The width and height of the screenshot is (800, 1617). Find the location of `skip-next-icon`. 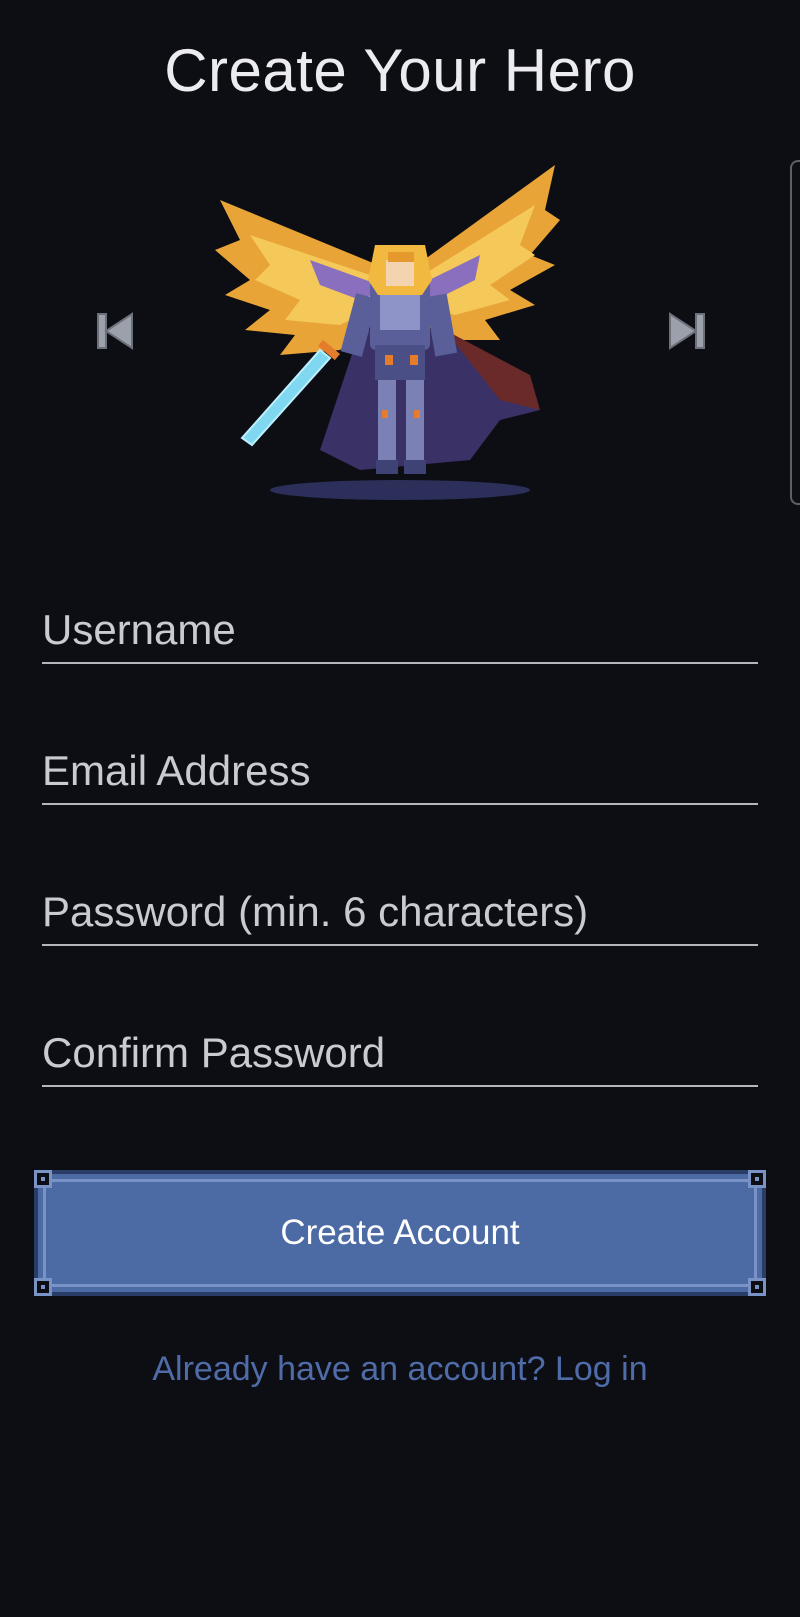

skip-next-icon is located at coordinates (687, 331).